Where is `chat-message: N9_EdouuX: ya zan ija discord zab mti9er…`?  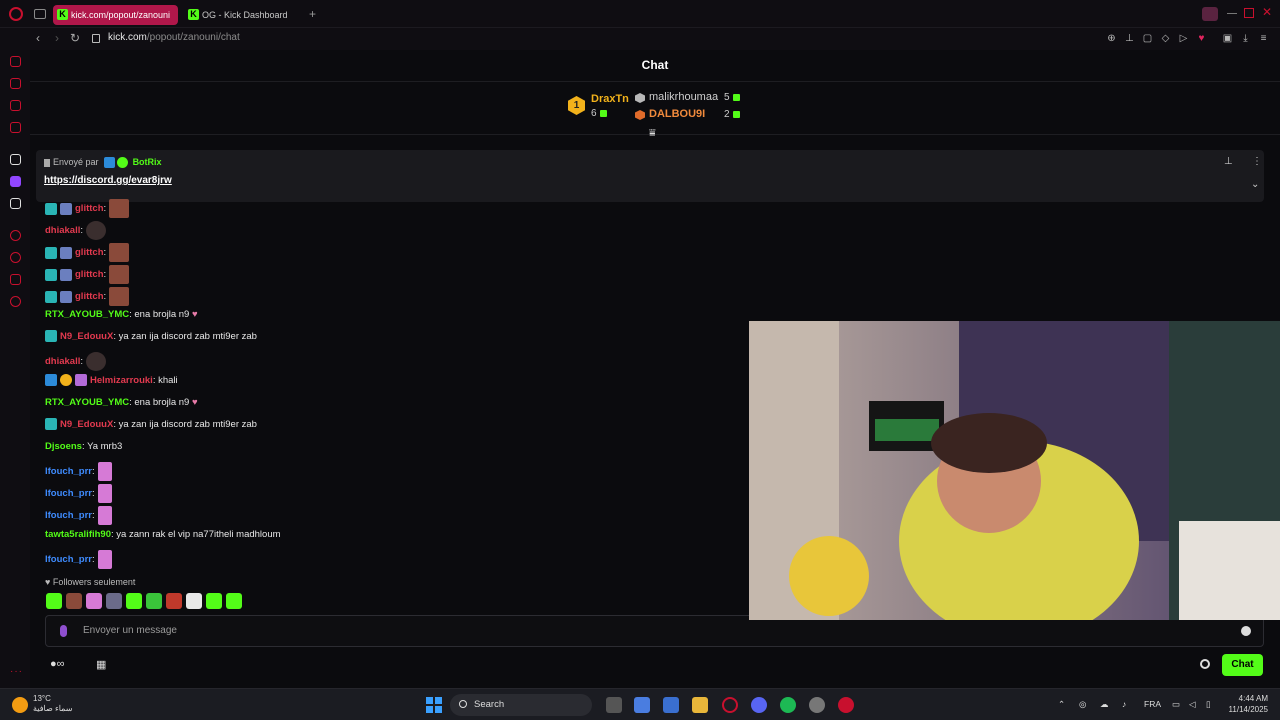
chat-message: N9_EdouuX: ya zan ija discord zab mti9er… is located at coordinates (151, 337).